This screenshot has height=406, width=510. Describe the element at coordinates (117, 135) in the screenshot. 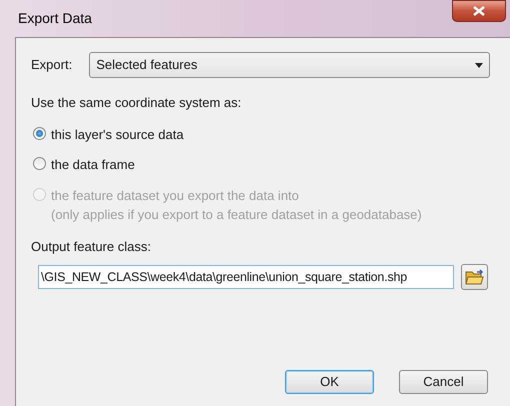

I see `radio-label: this layer's source data` at that location.